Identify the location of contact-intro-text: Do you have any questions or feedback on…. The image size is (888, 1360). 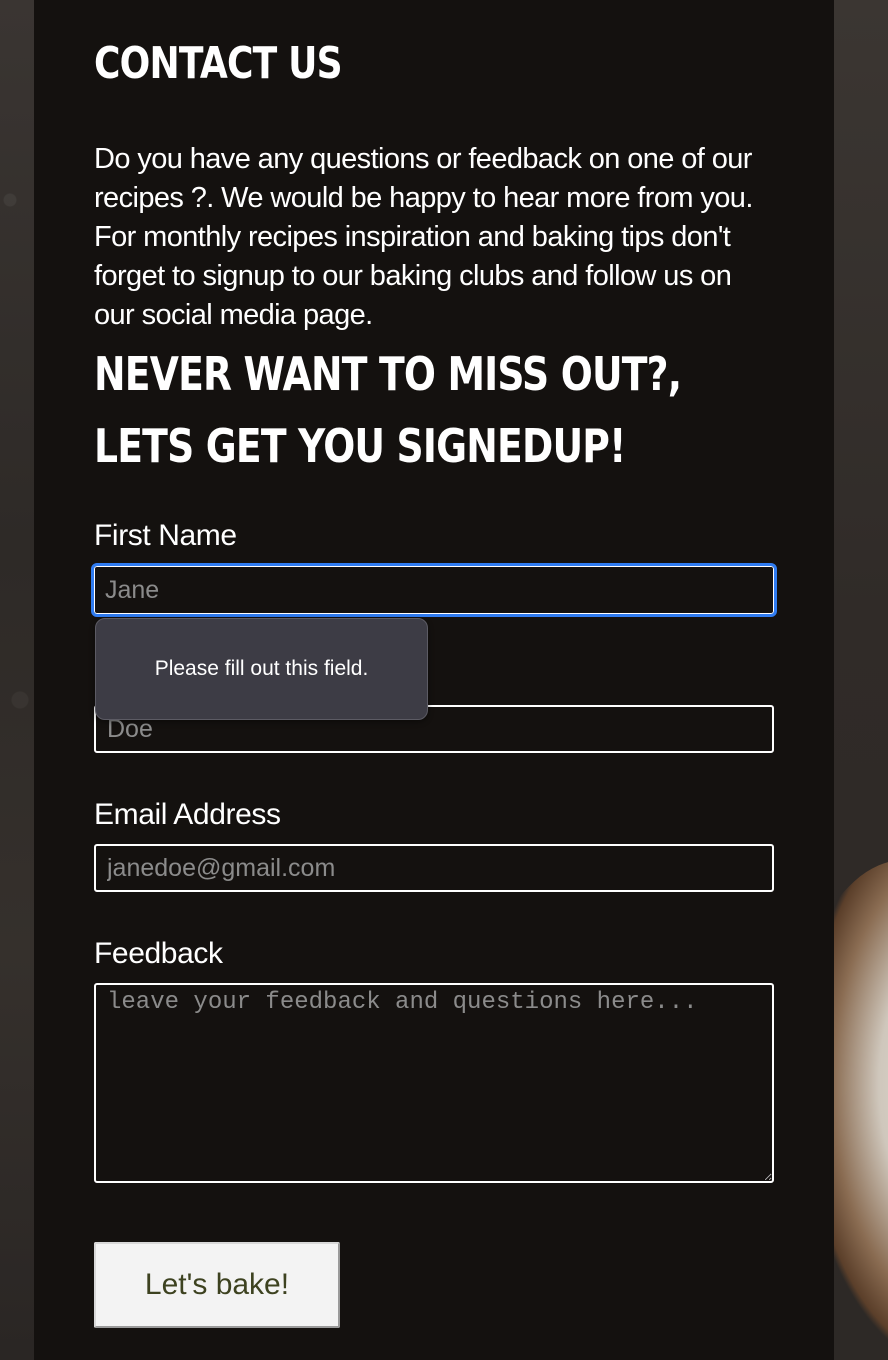
(423, 237).